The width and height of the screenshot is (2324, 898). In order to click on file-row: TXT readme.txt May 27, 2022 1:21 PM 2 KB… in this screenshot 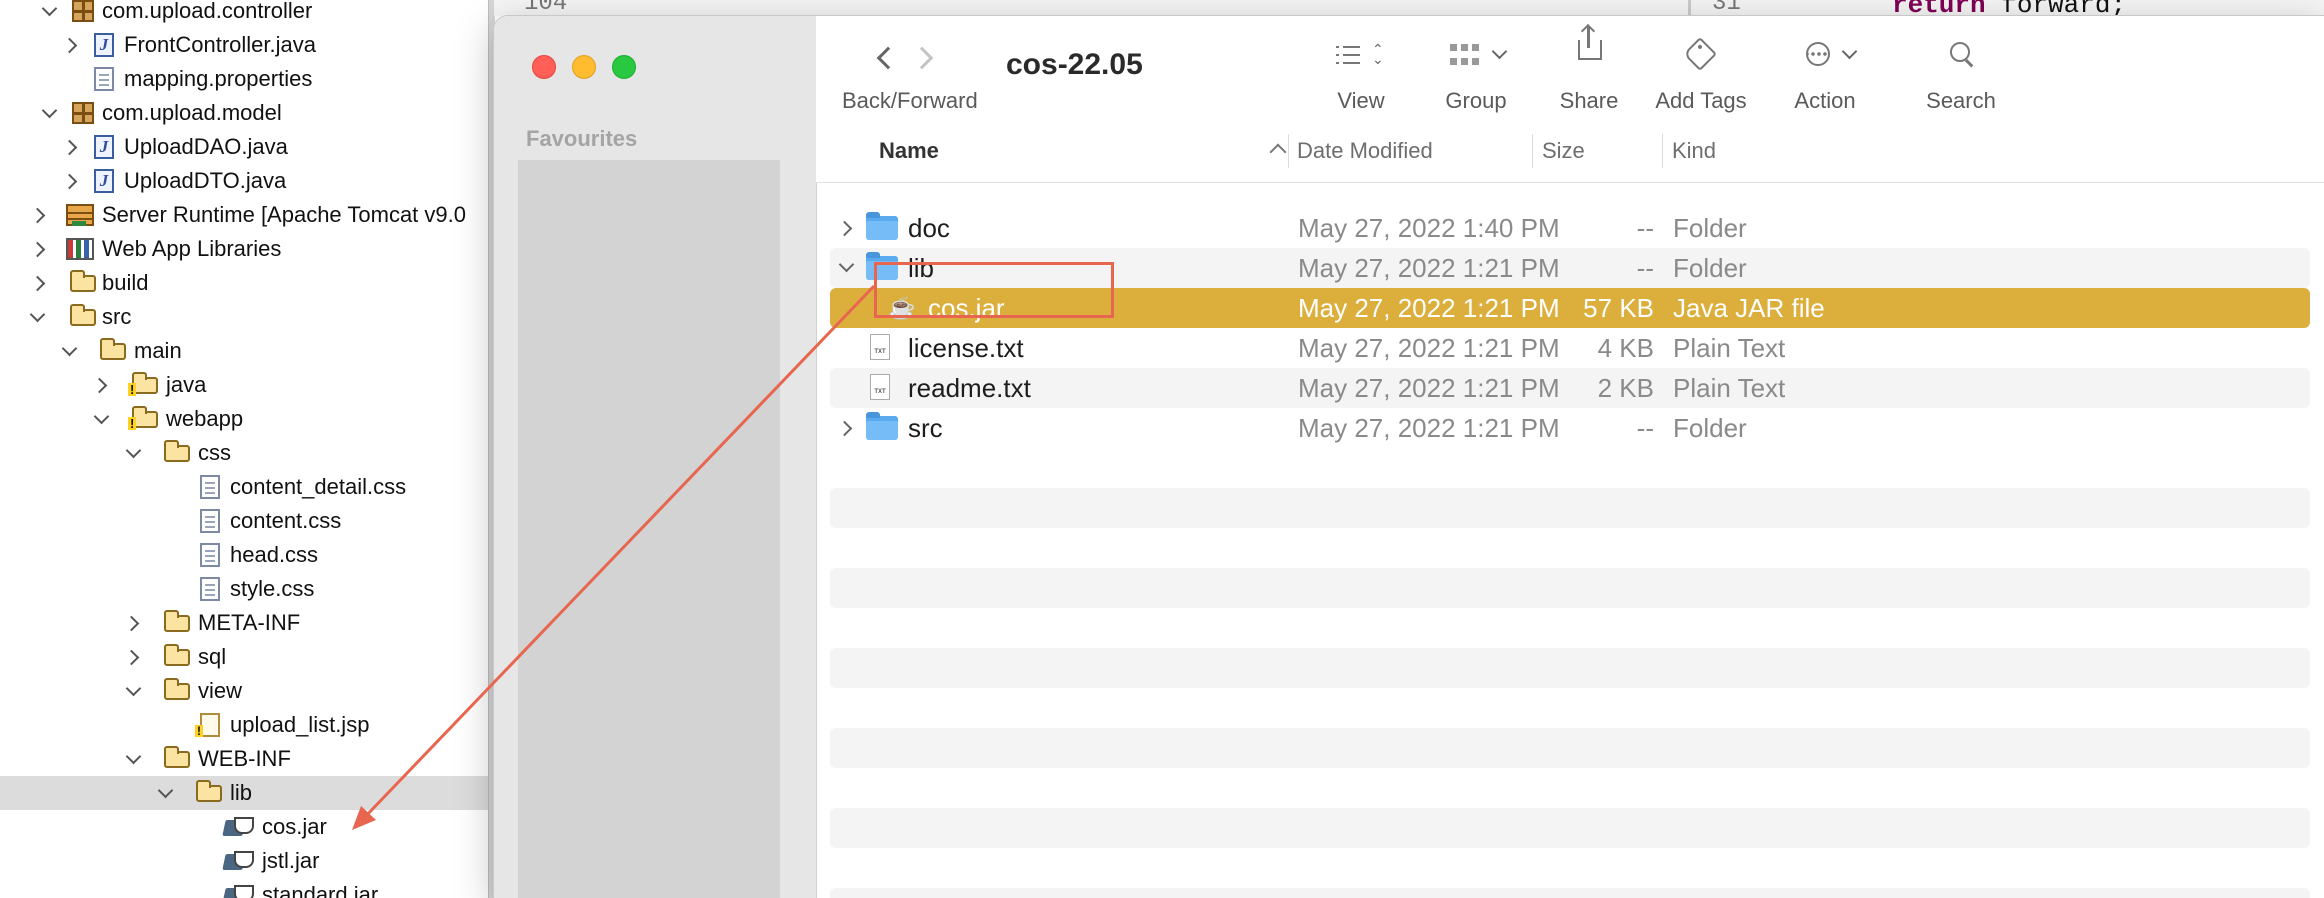, I will do `click(1570, 388)`.